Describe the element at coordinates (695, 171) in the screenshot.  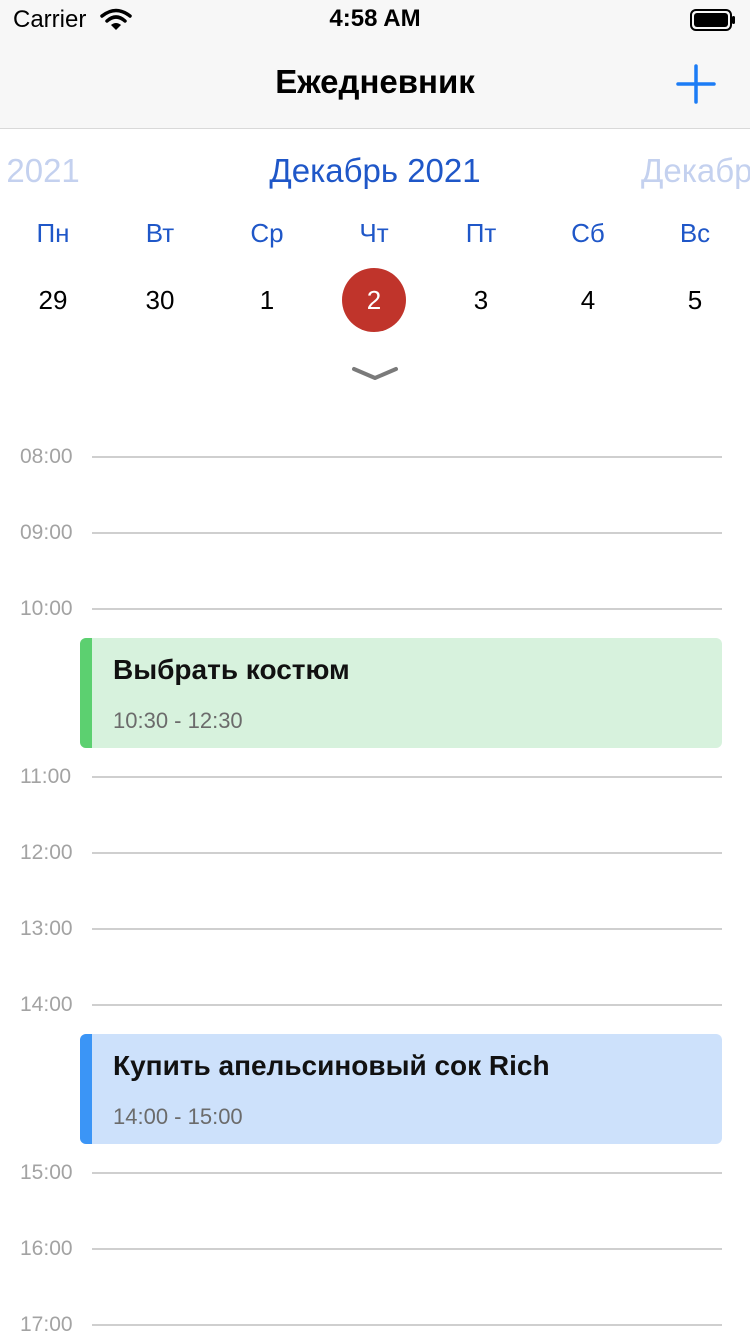
I see `next-month-label: Декабр` at that location.